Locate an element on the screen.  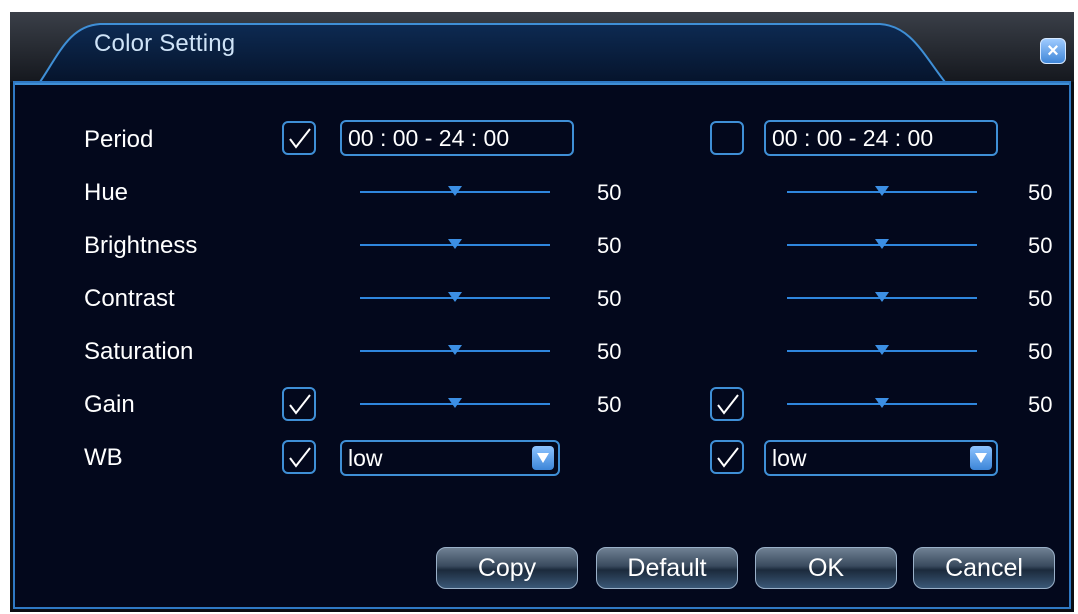
hue-value-2: 50 is located at coordinates (1040, 192).